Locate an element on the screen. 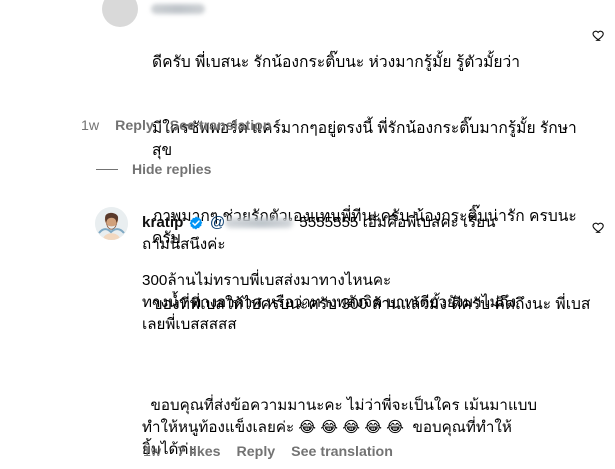 The height and width of the screenshot is (469, 615). reply-header-line: kratip @5555555 เอิ่มคือพี่เบสคะ เรียน is located at coordinates (357, 223).